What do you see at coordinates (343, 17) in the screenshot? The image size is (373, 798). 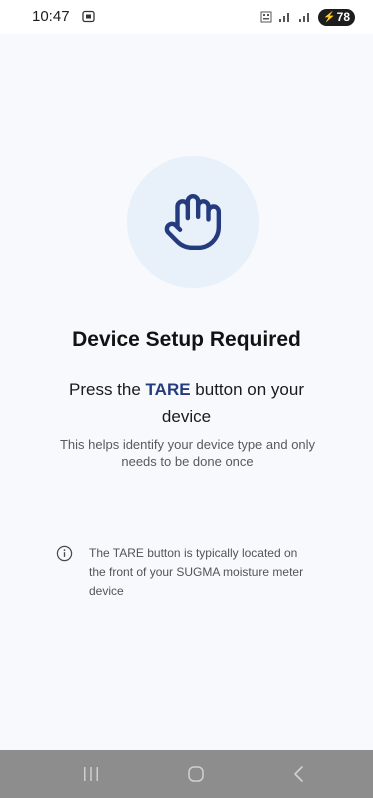 I see `battery-level: 78` at bounding box center [343, 17].